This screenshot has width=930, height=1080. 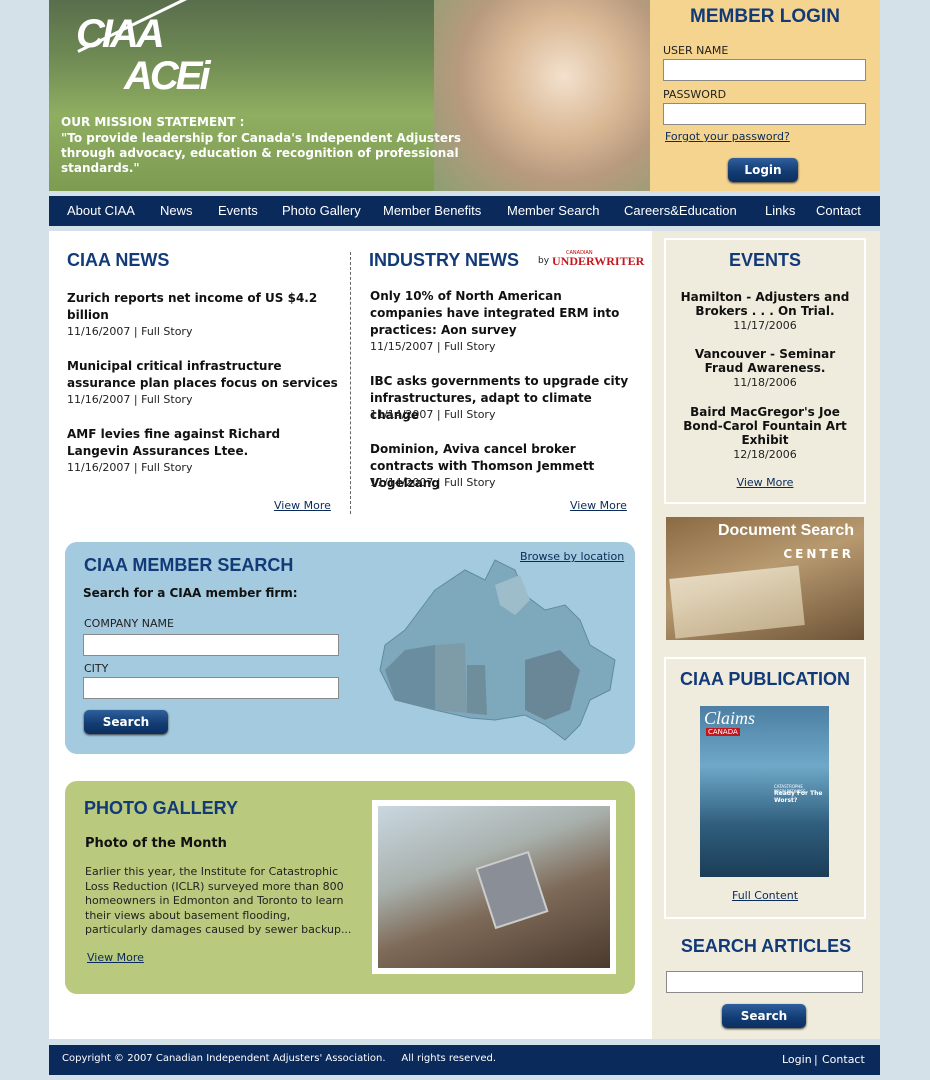 I want to click on nav-events: Events, so click(x=238, y=210).